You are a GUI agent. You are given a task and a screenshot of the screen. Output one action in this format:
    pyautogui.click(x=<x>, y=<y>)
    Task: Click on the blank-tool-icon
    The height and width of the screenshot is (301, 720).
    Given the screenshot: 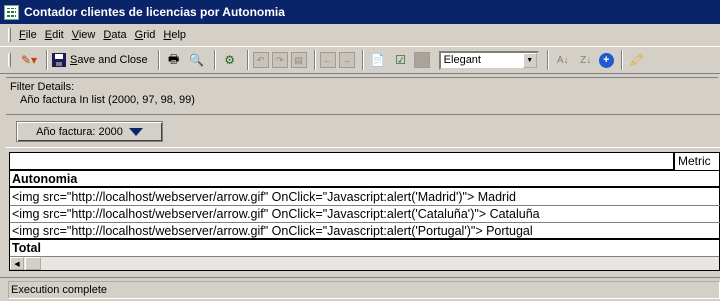 What is the action you would take?
    pyautogui.click(x=421, y=60)
    